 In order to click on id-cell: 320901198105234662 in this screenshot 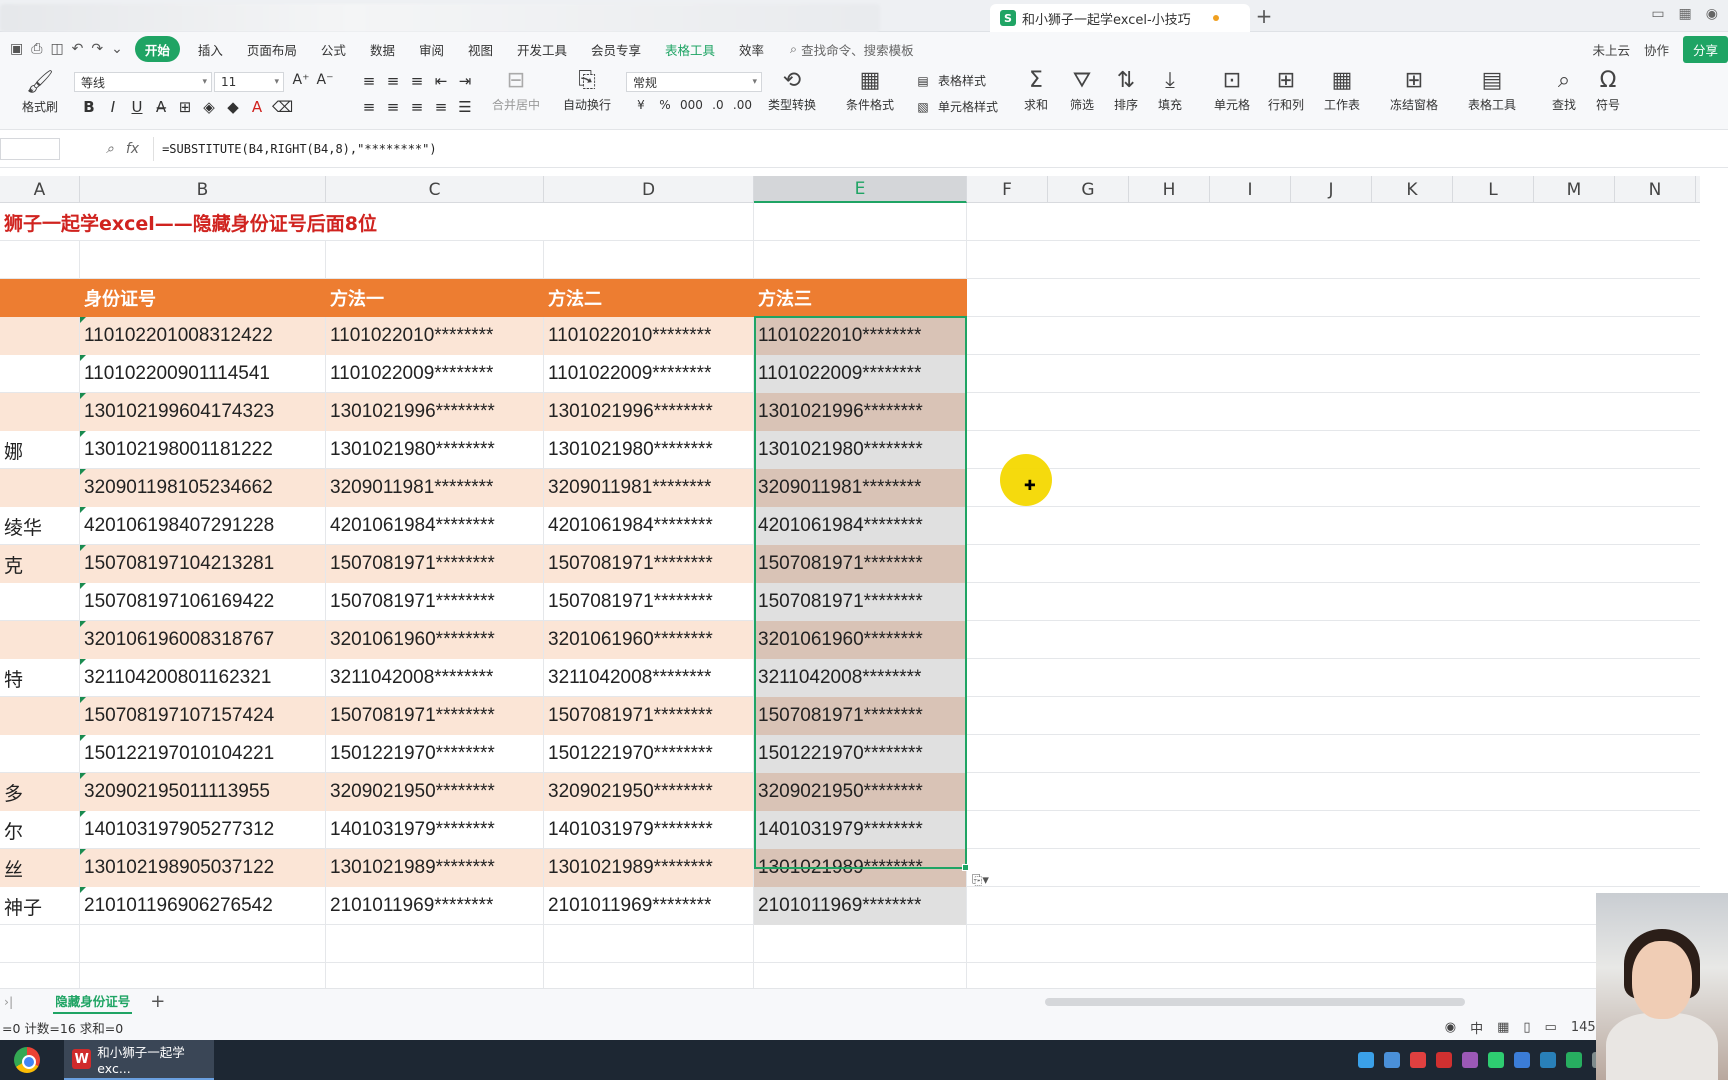, I will do `click(203, 488)`.